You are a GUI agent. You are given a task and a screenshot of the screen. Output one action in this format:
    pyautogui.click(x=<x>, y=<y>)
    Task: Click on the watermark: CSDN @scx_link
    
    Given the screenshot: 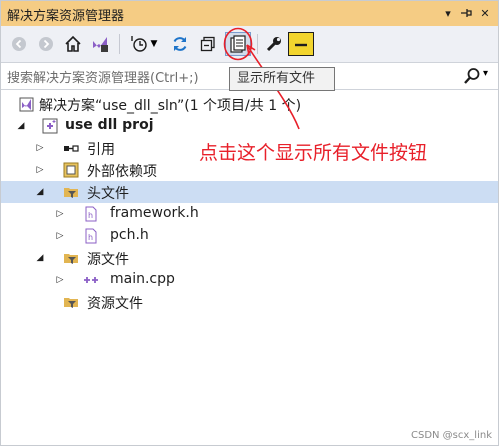 What is the action you would take?
    pyautogui.click(x=451, y=435)
    